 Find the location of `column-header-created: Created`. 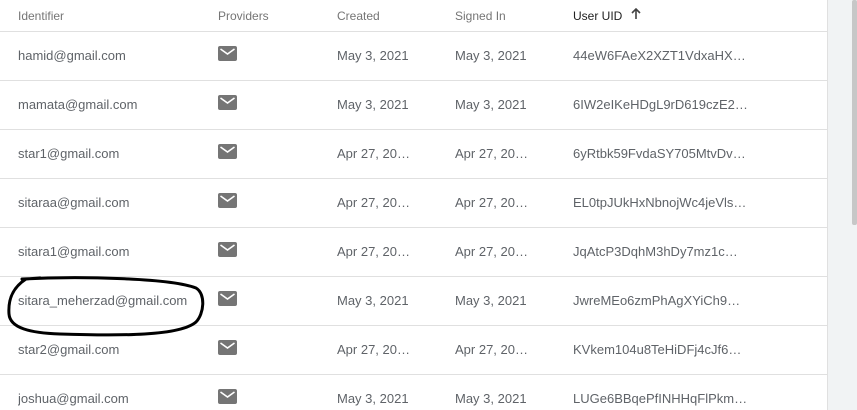

column-header-created: Created is located at coordinates (358, 16).